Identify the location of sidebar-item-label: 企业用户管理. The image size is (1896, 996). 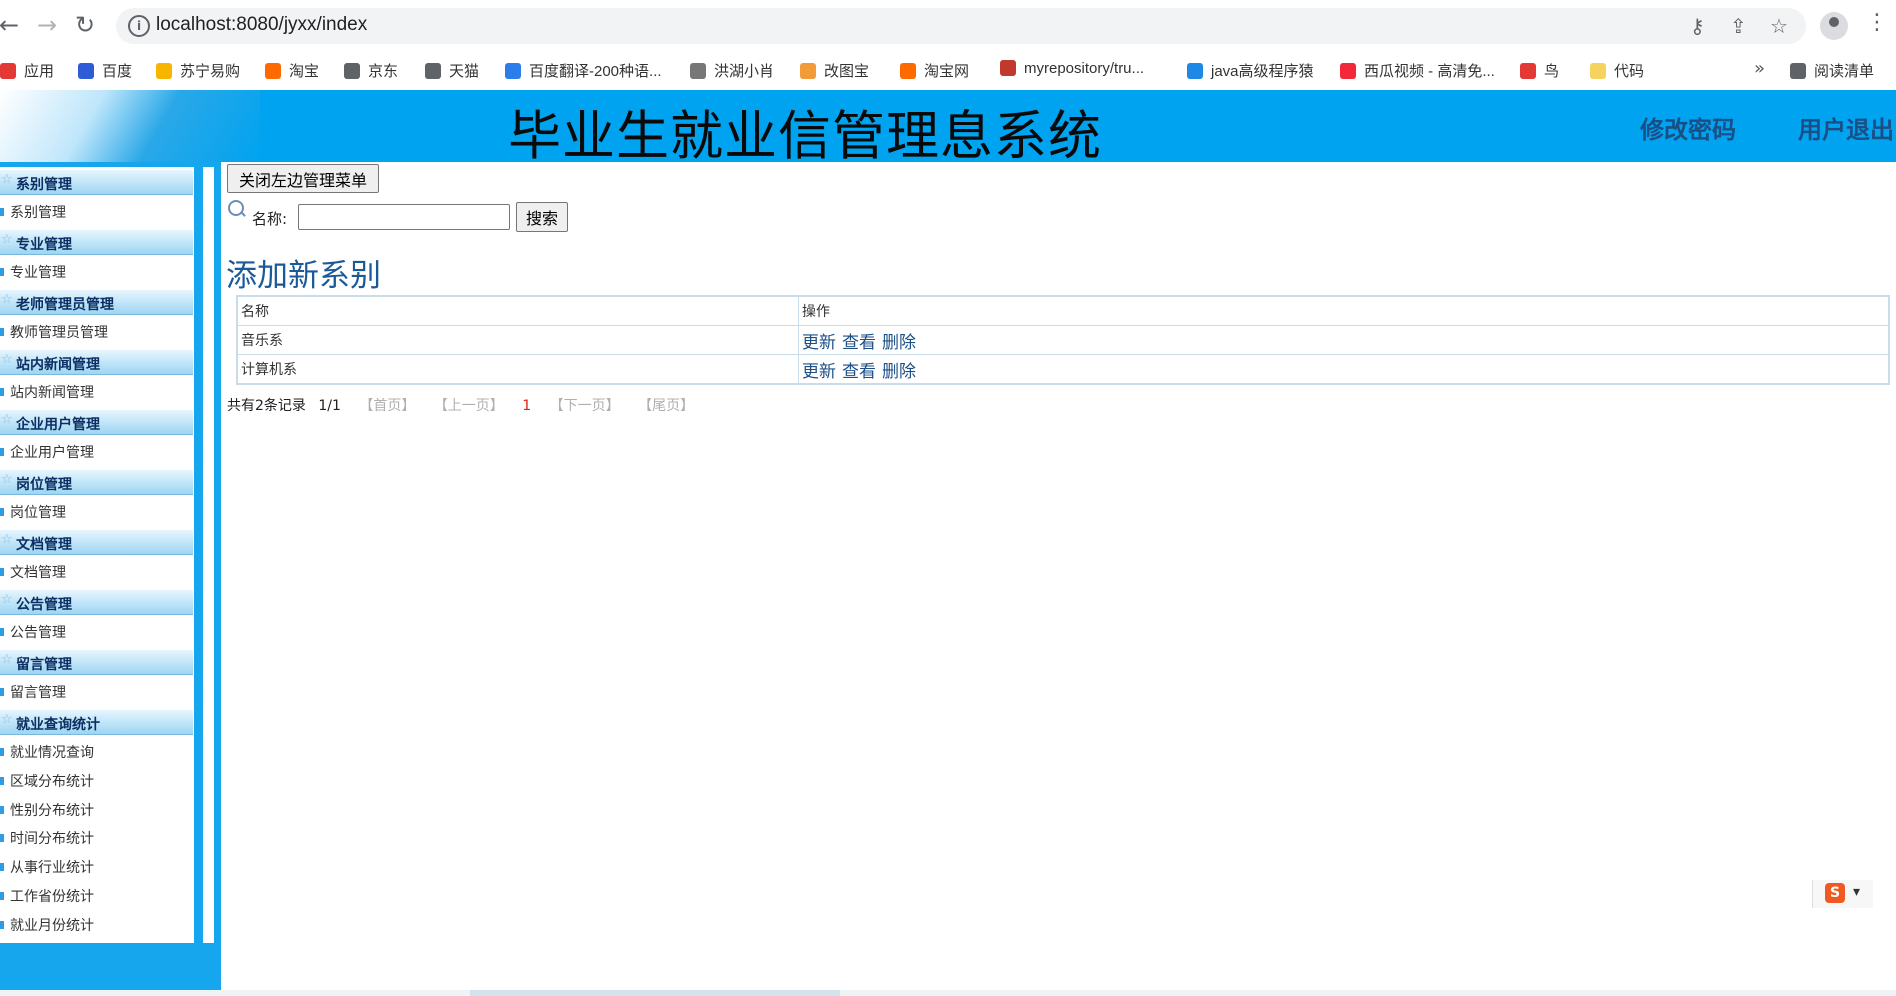
(52, 453).